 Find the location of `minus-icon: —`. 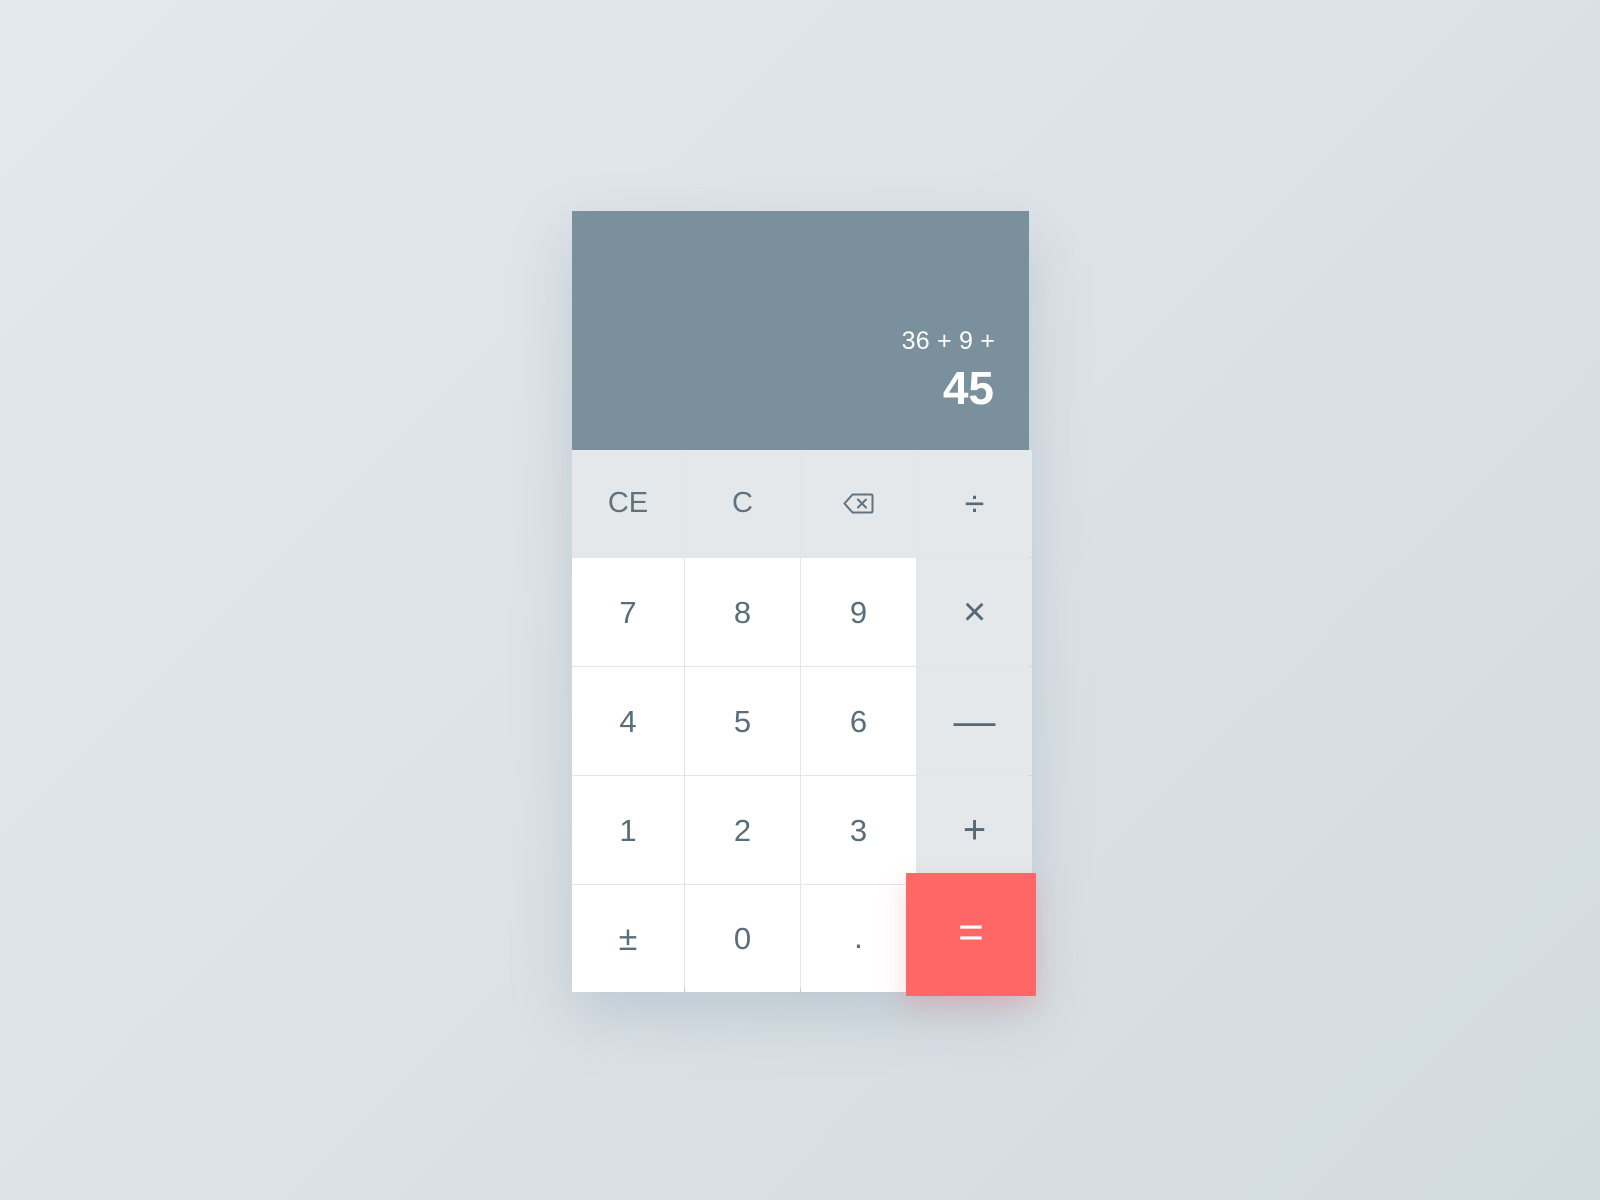

minus-icon: — is located at coordinates (974, 720).